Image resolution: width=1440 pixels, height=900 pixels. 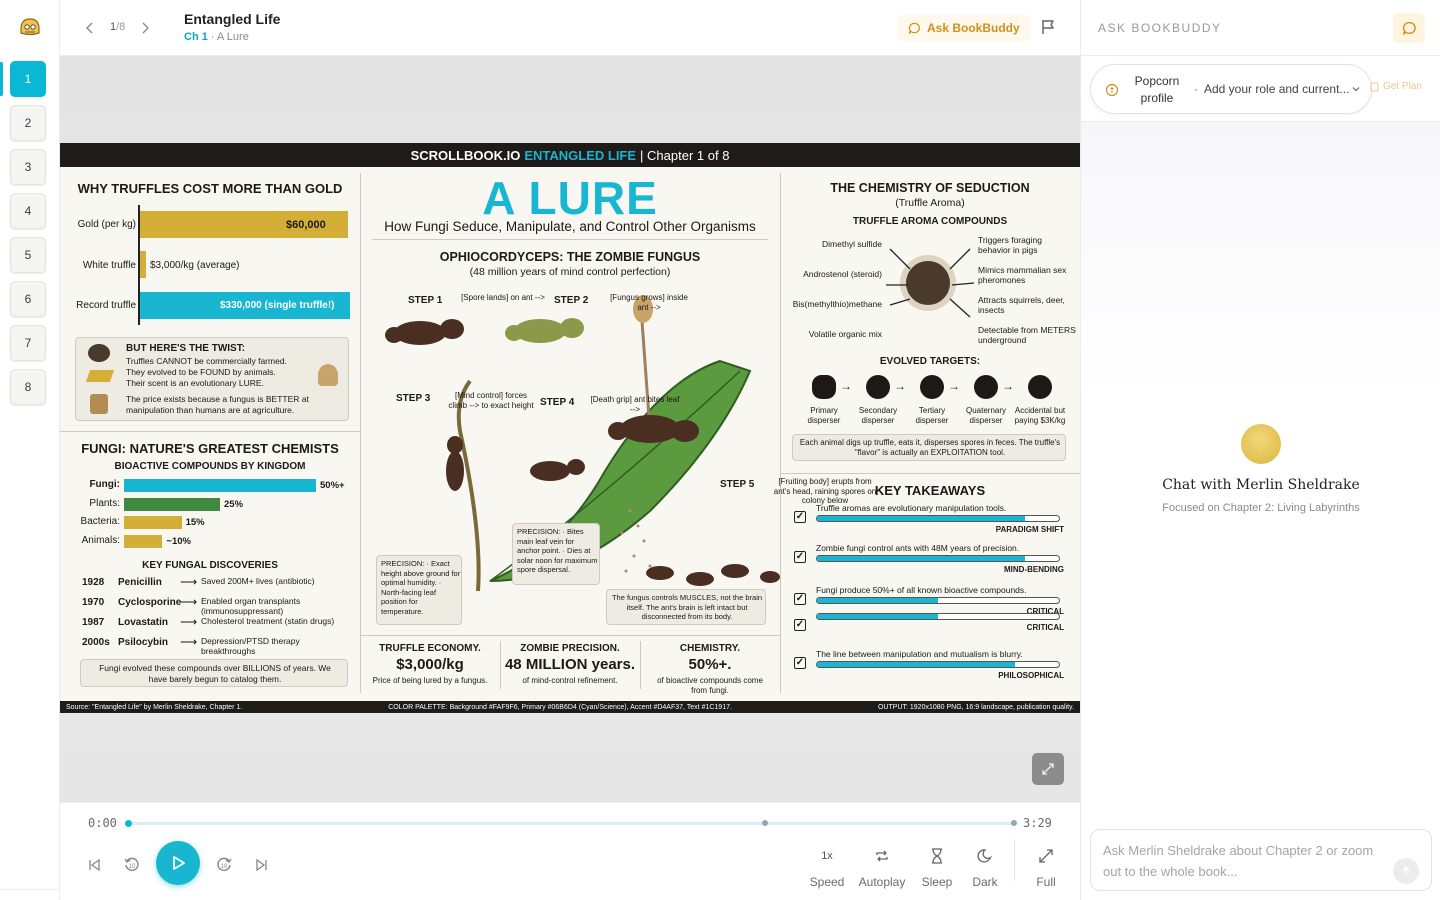 What do you see at coordinates (649, 302) in the screenshot?
I see `step-text: [Fungus grows] inside ant -->` at bounding box center [649, 302].